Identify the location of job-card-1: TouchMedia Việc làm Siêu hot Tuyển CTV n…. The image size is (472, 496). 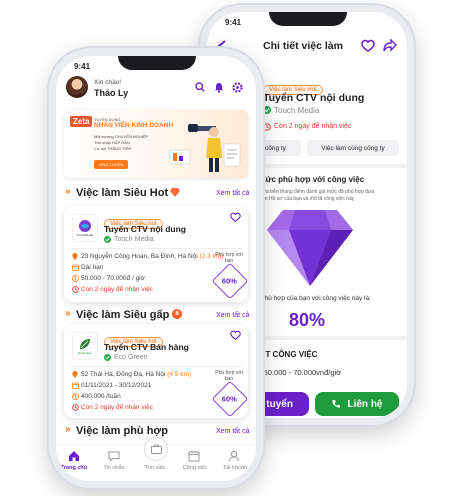
(156, 254).